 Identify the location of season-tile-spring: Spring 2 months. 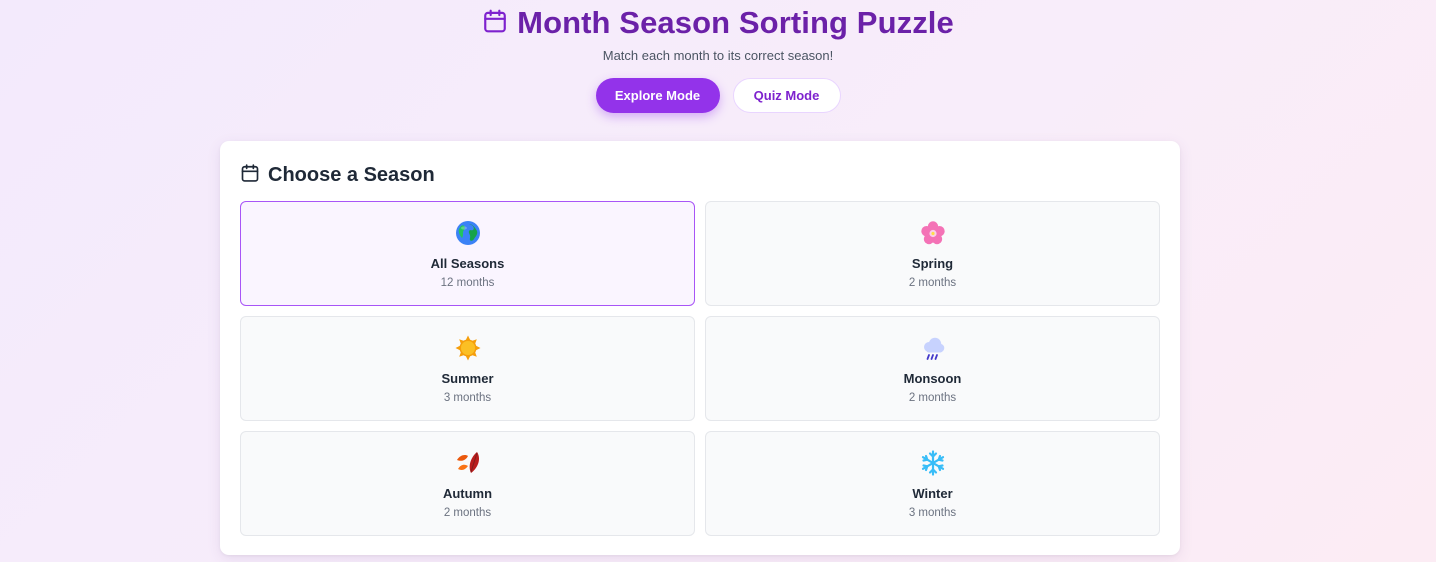
(932, 253).